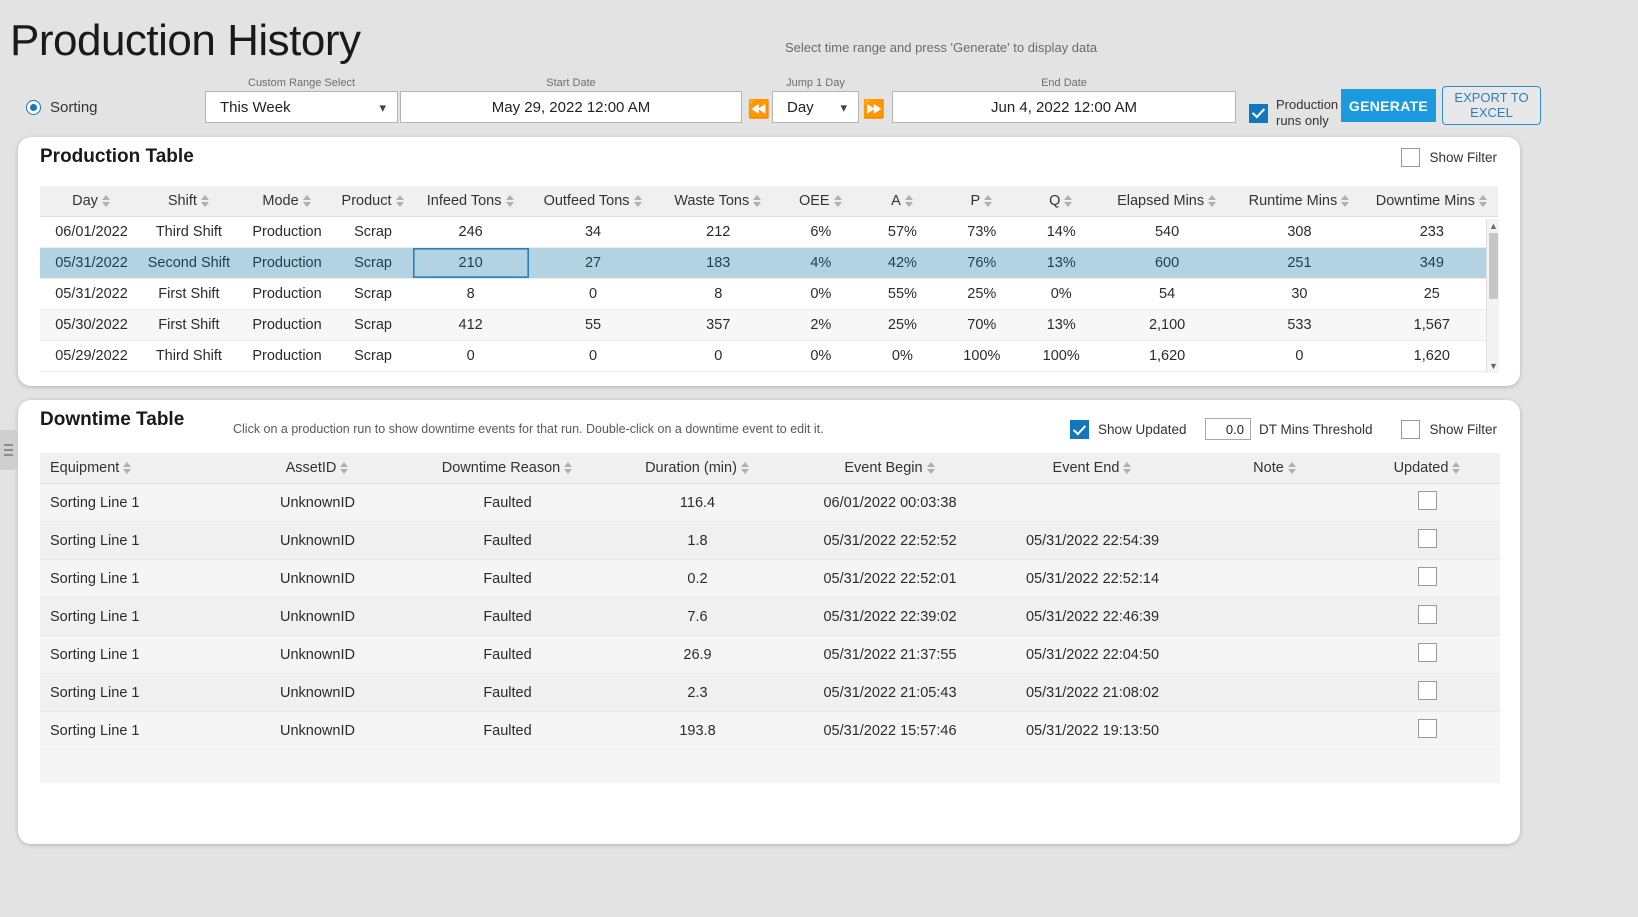  What do you see at coordinates (1491, 105) in the screenshot?
I see `export-to-excel-button: EXPORT TO EXCEL` at bounding box center [1491, 105].